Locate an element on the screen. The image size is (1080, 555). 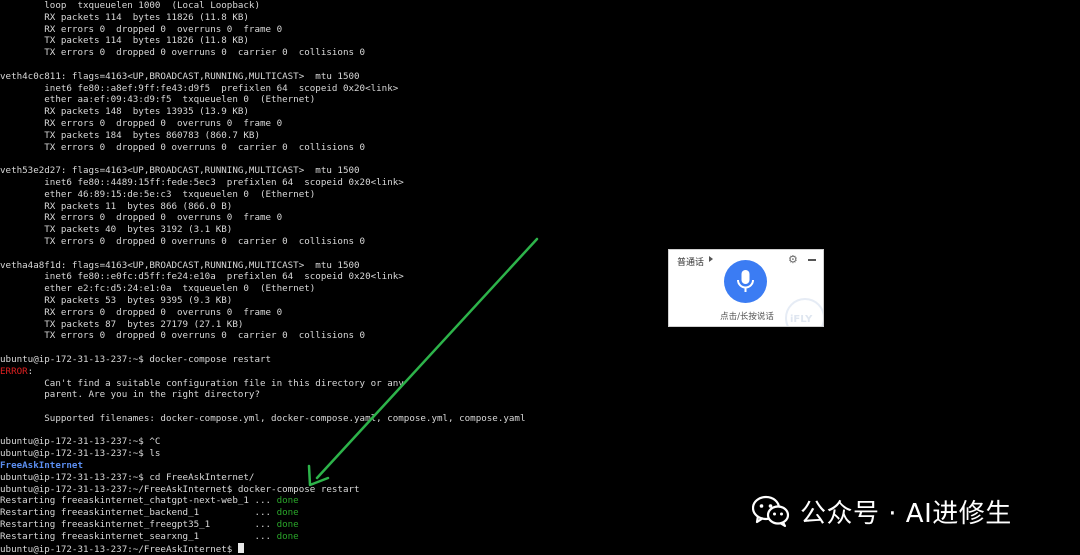
language-mode-label: 普通话 is located at coordinates (690, 261).